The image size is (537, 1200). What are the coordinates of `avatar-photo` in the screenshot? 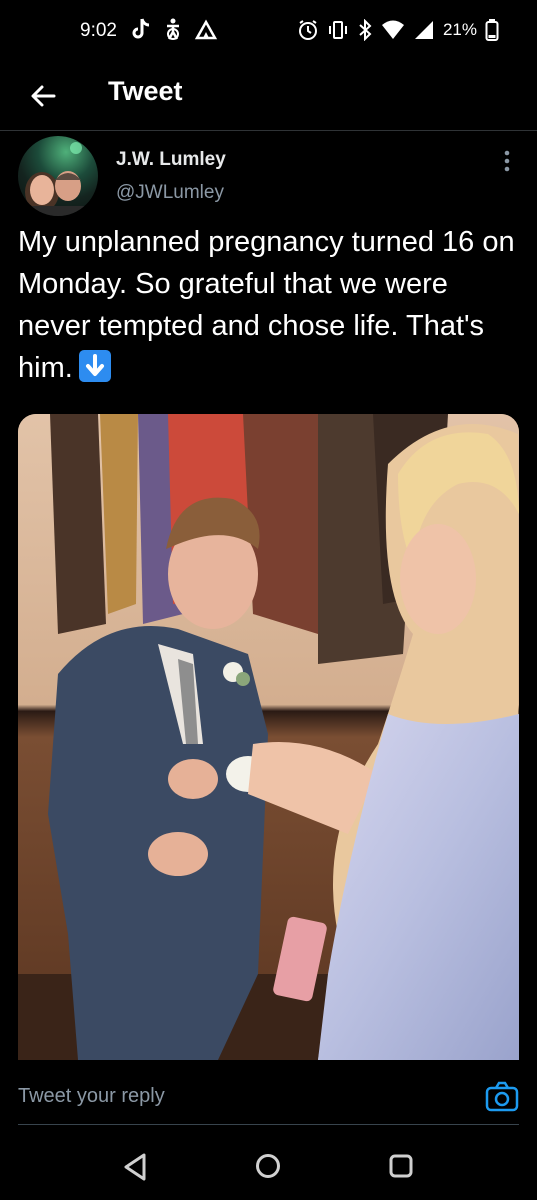 It's located at (56, 179).